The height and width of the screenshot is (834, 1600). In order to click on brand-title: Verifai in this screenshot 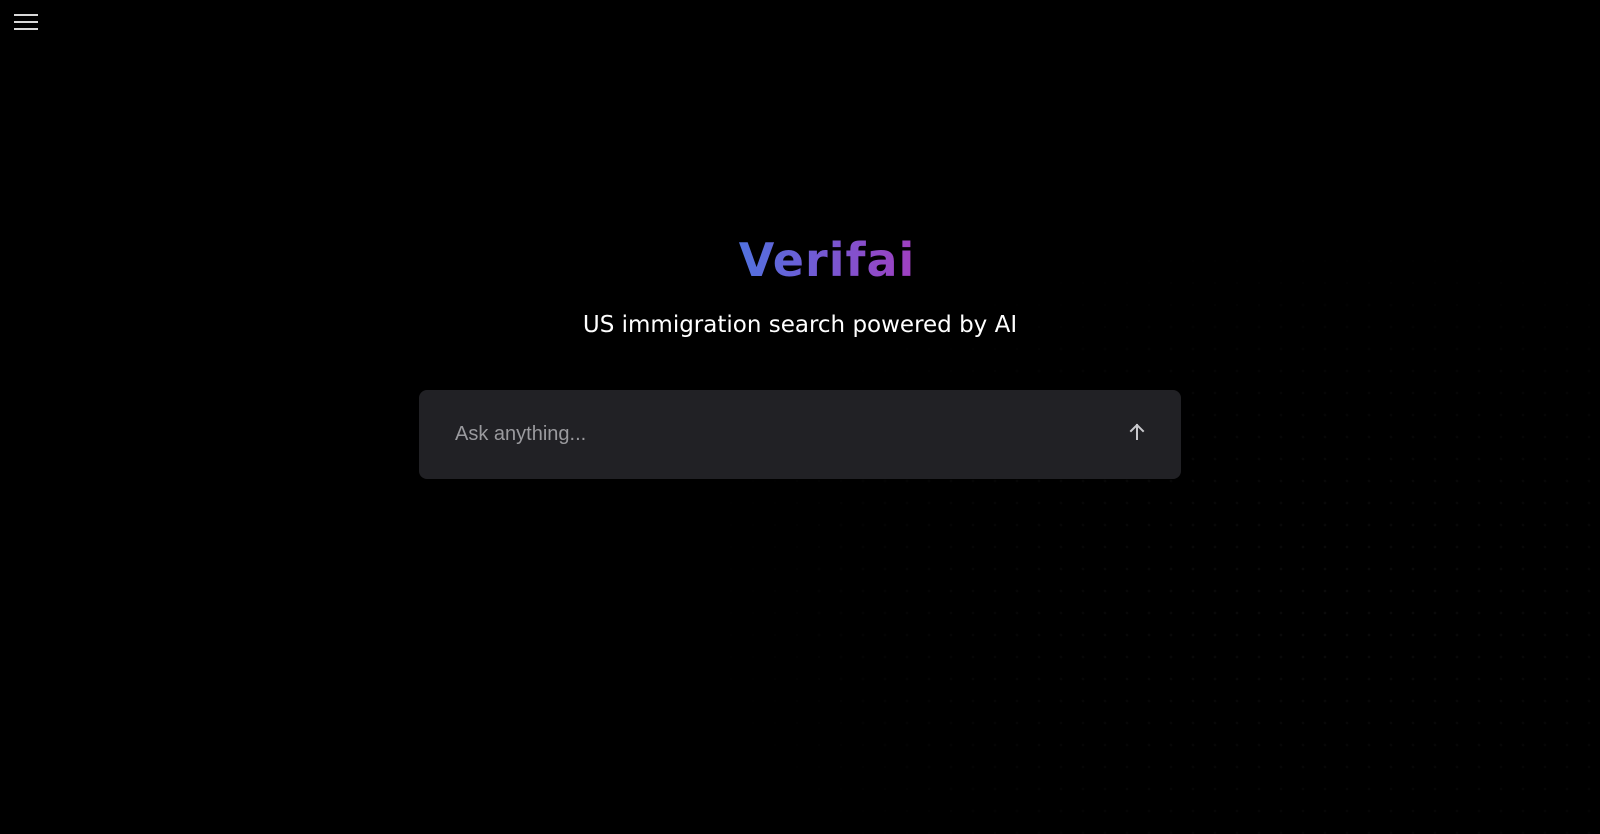, I will do `click(800, 260)`.